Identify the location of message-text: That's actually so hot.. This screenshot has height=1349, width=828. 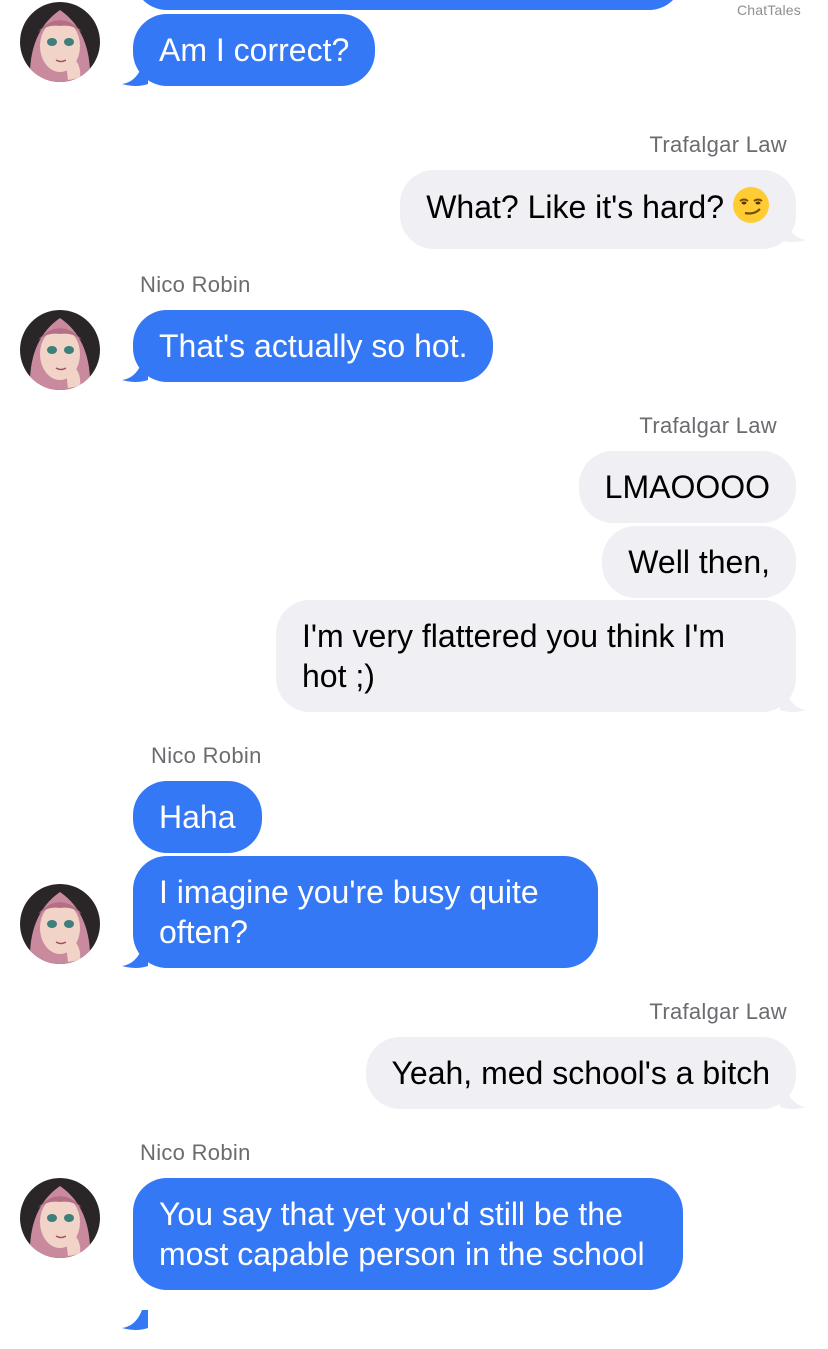
(313, 346).